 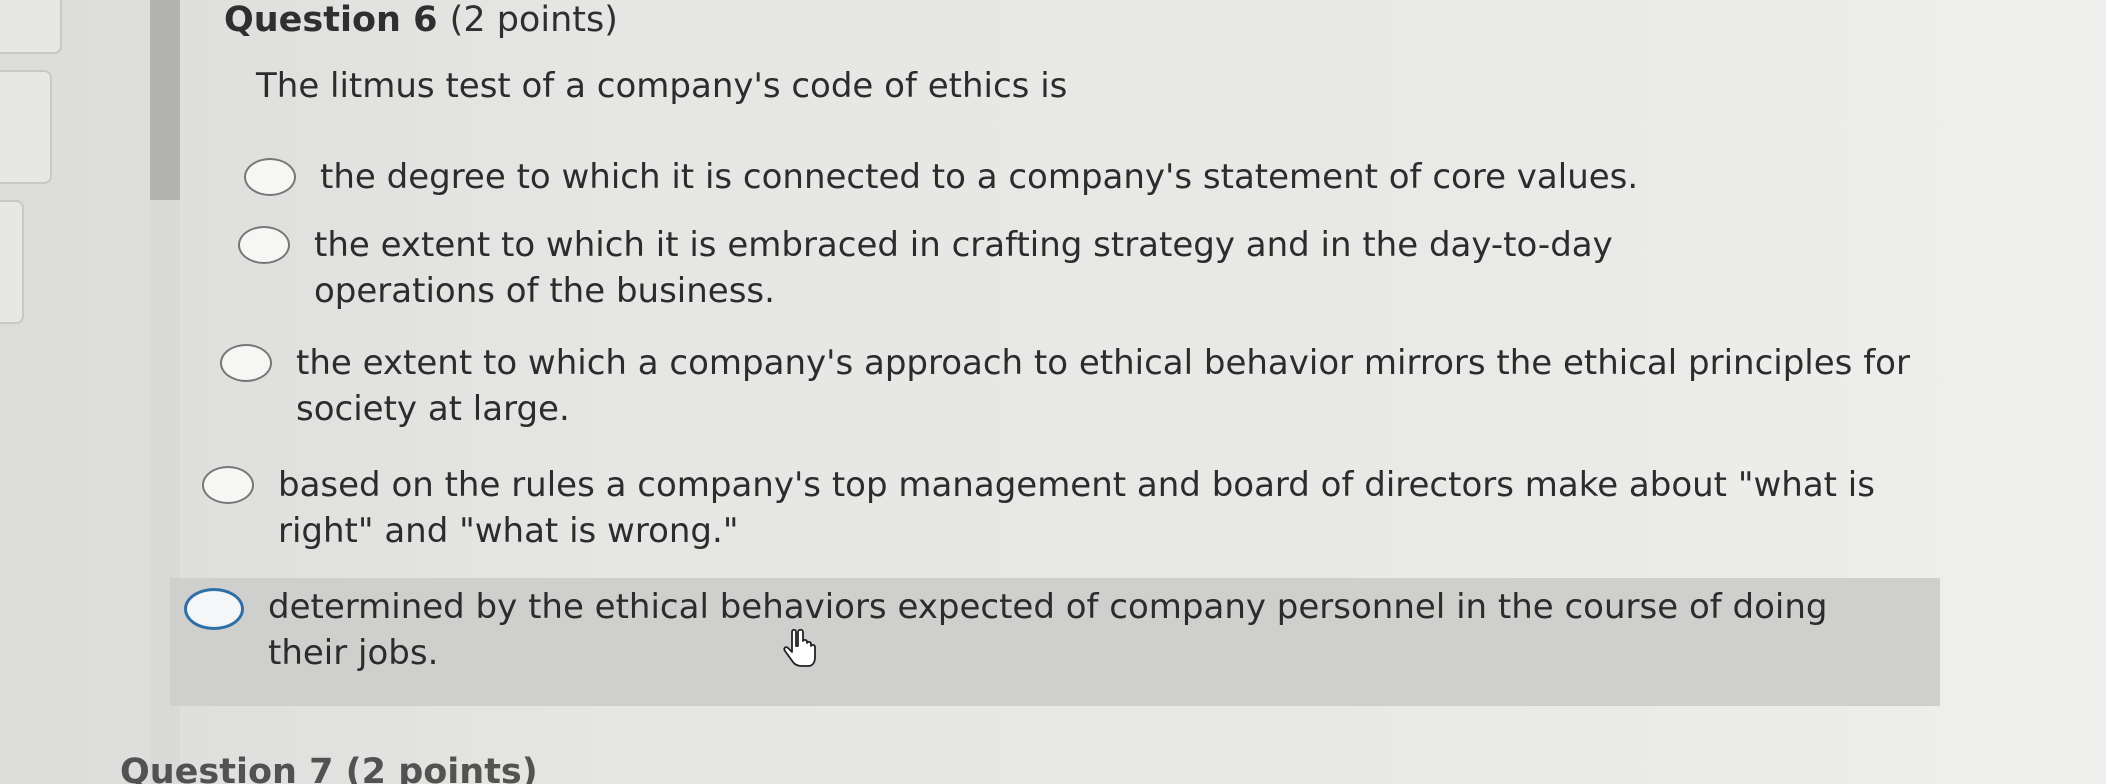 I want to click on question-accent-bar, so click(x=165, y=100).